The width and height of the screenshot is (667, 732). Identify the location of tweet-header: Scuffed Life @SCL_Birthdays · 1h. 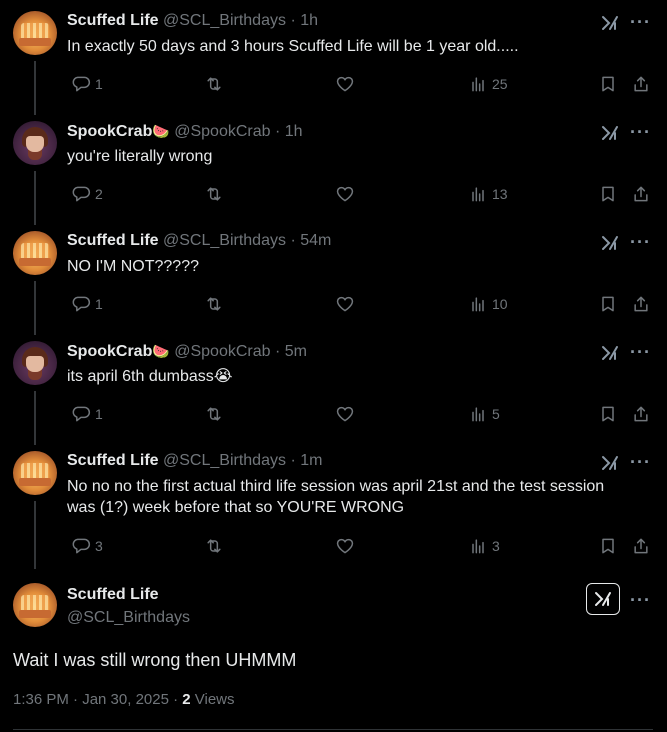
(192, 21).